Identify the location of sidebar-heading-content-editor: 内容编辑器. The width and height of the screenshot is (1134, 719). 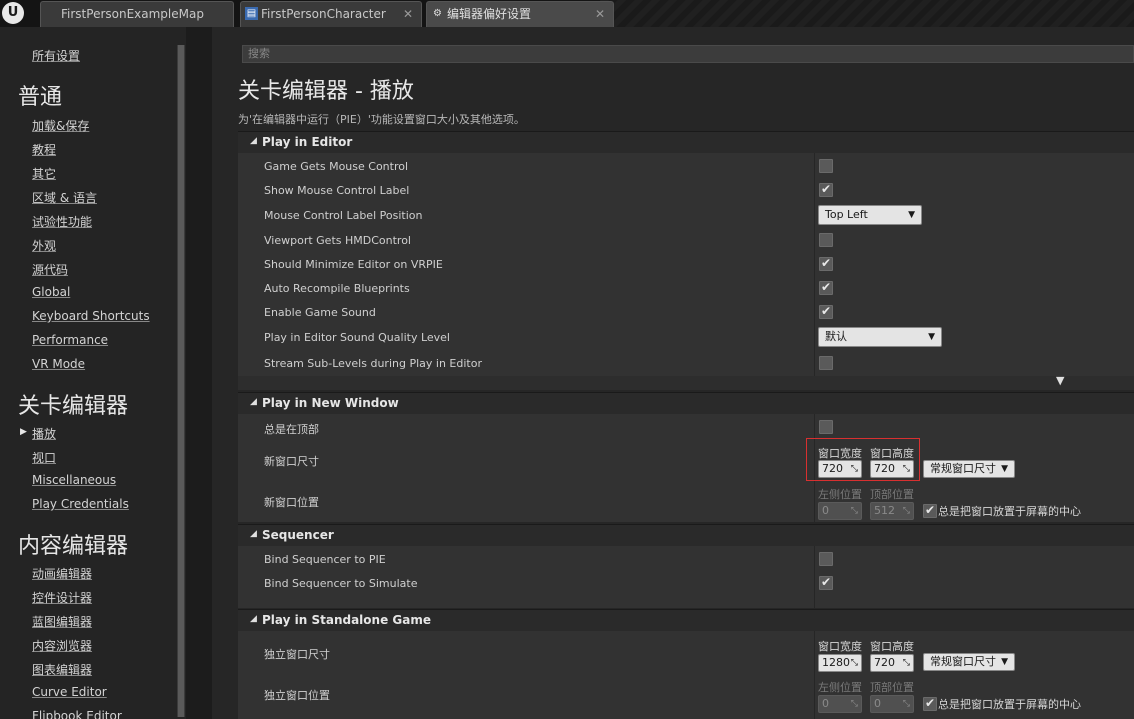
(73, 546).